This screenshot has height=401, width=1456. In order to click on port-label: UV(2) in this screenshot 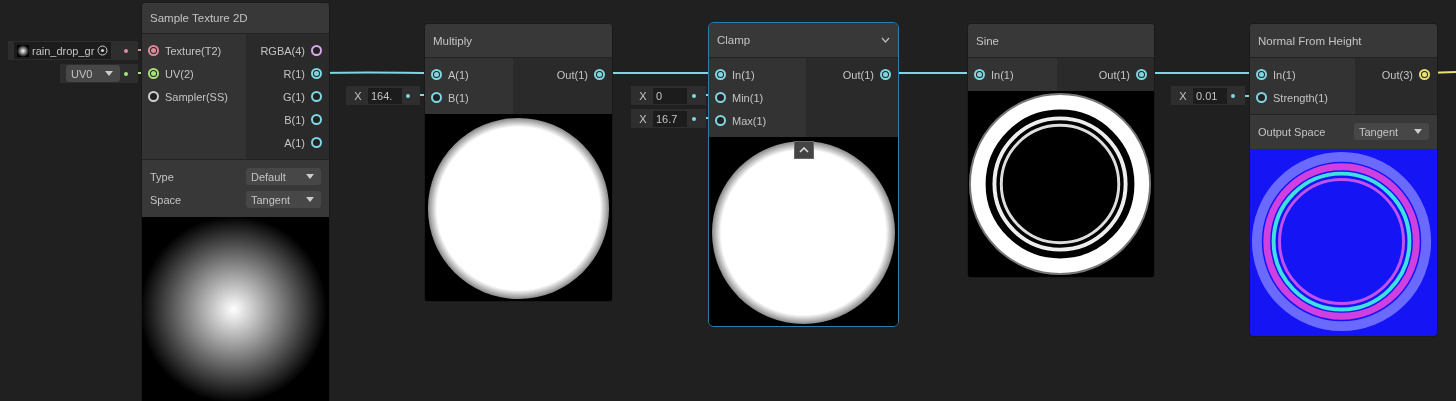, I will do `click(179, 73)`.